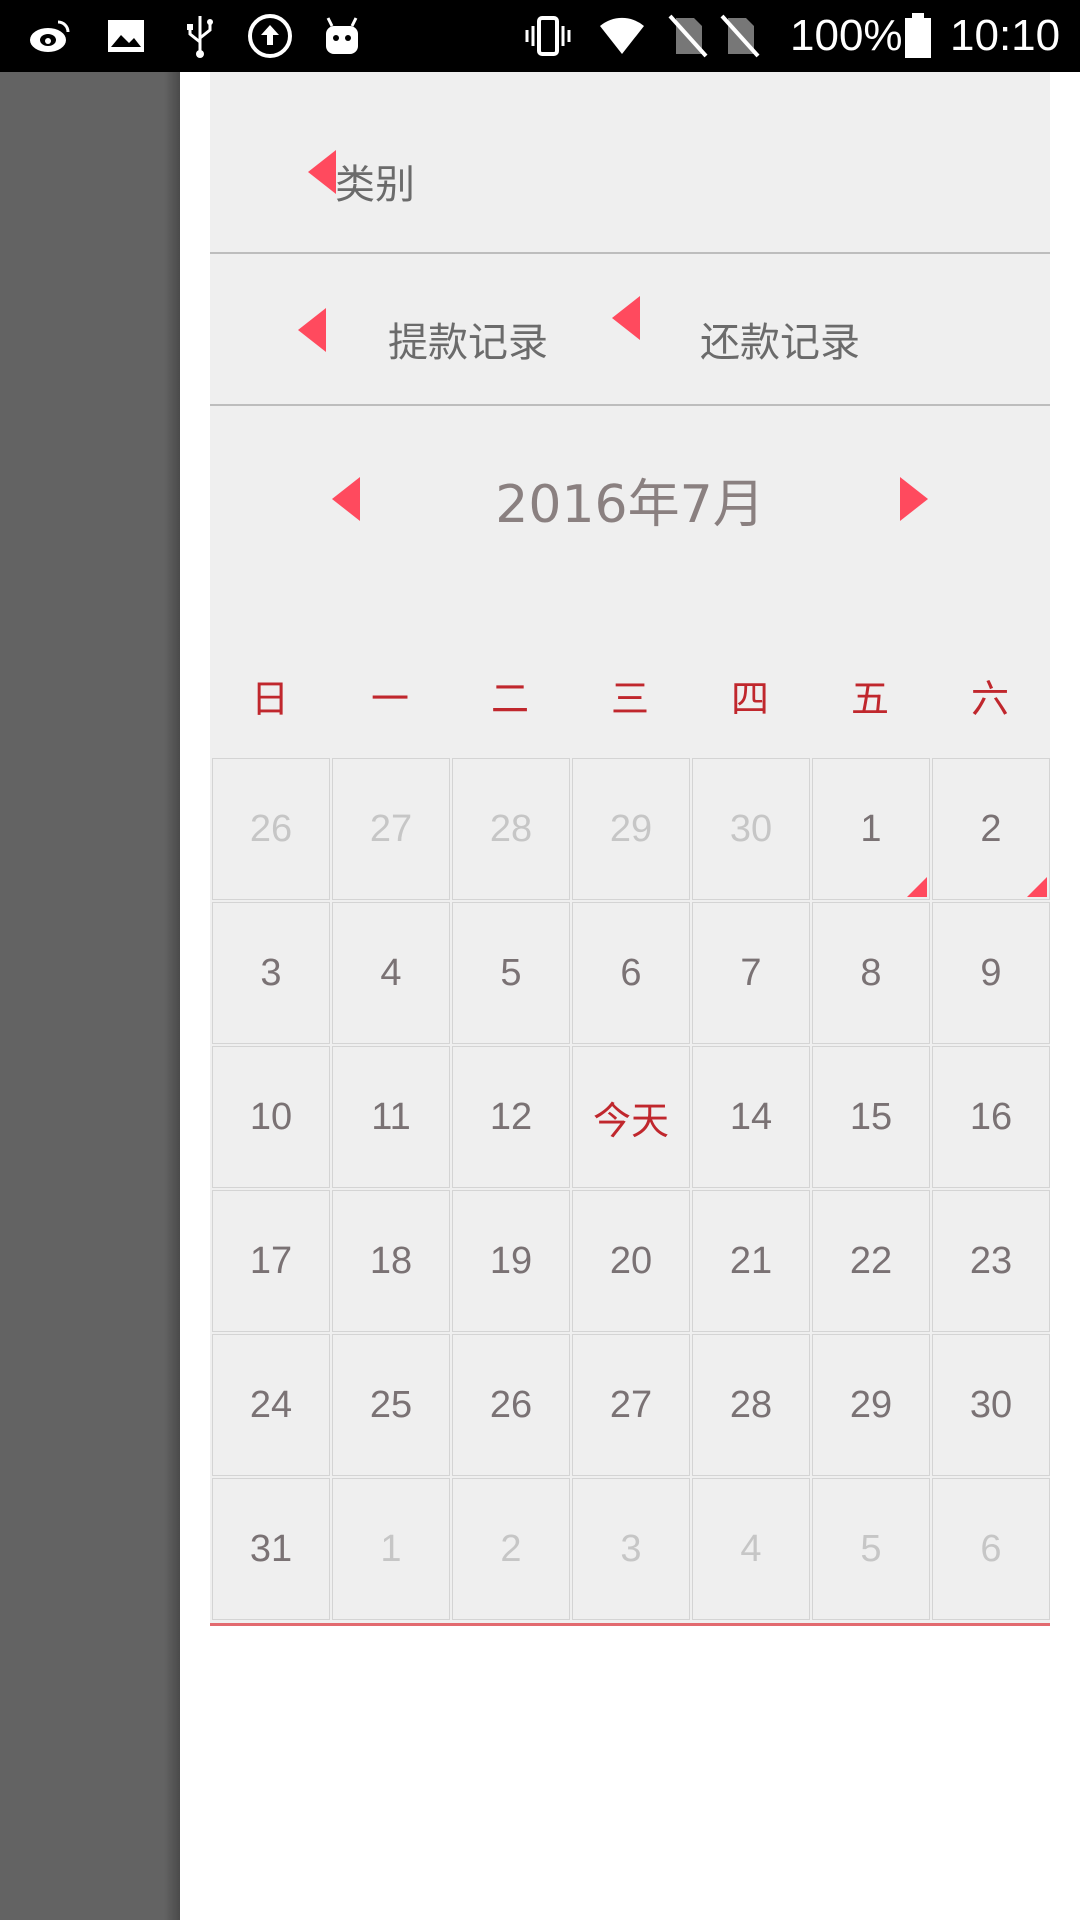  Describe the element at coordinates (271, 1405) in the screenshot. I see `calendar-day: 24` at that location.